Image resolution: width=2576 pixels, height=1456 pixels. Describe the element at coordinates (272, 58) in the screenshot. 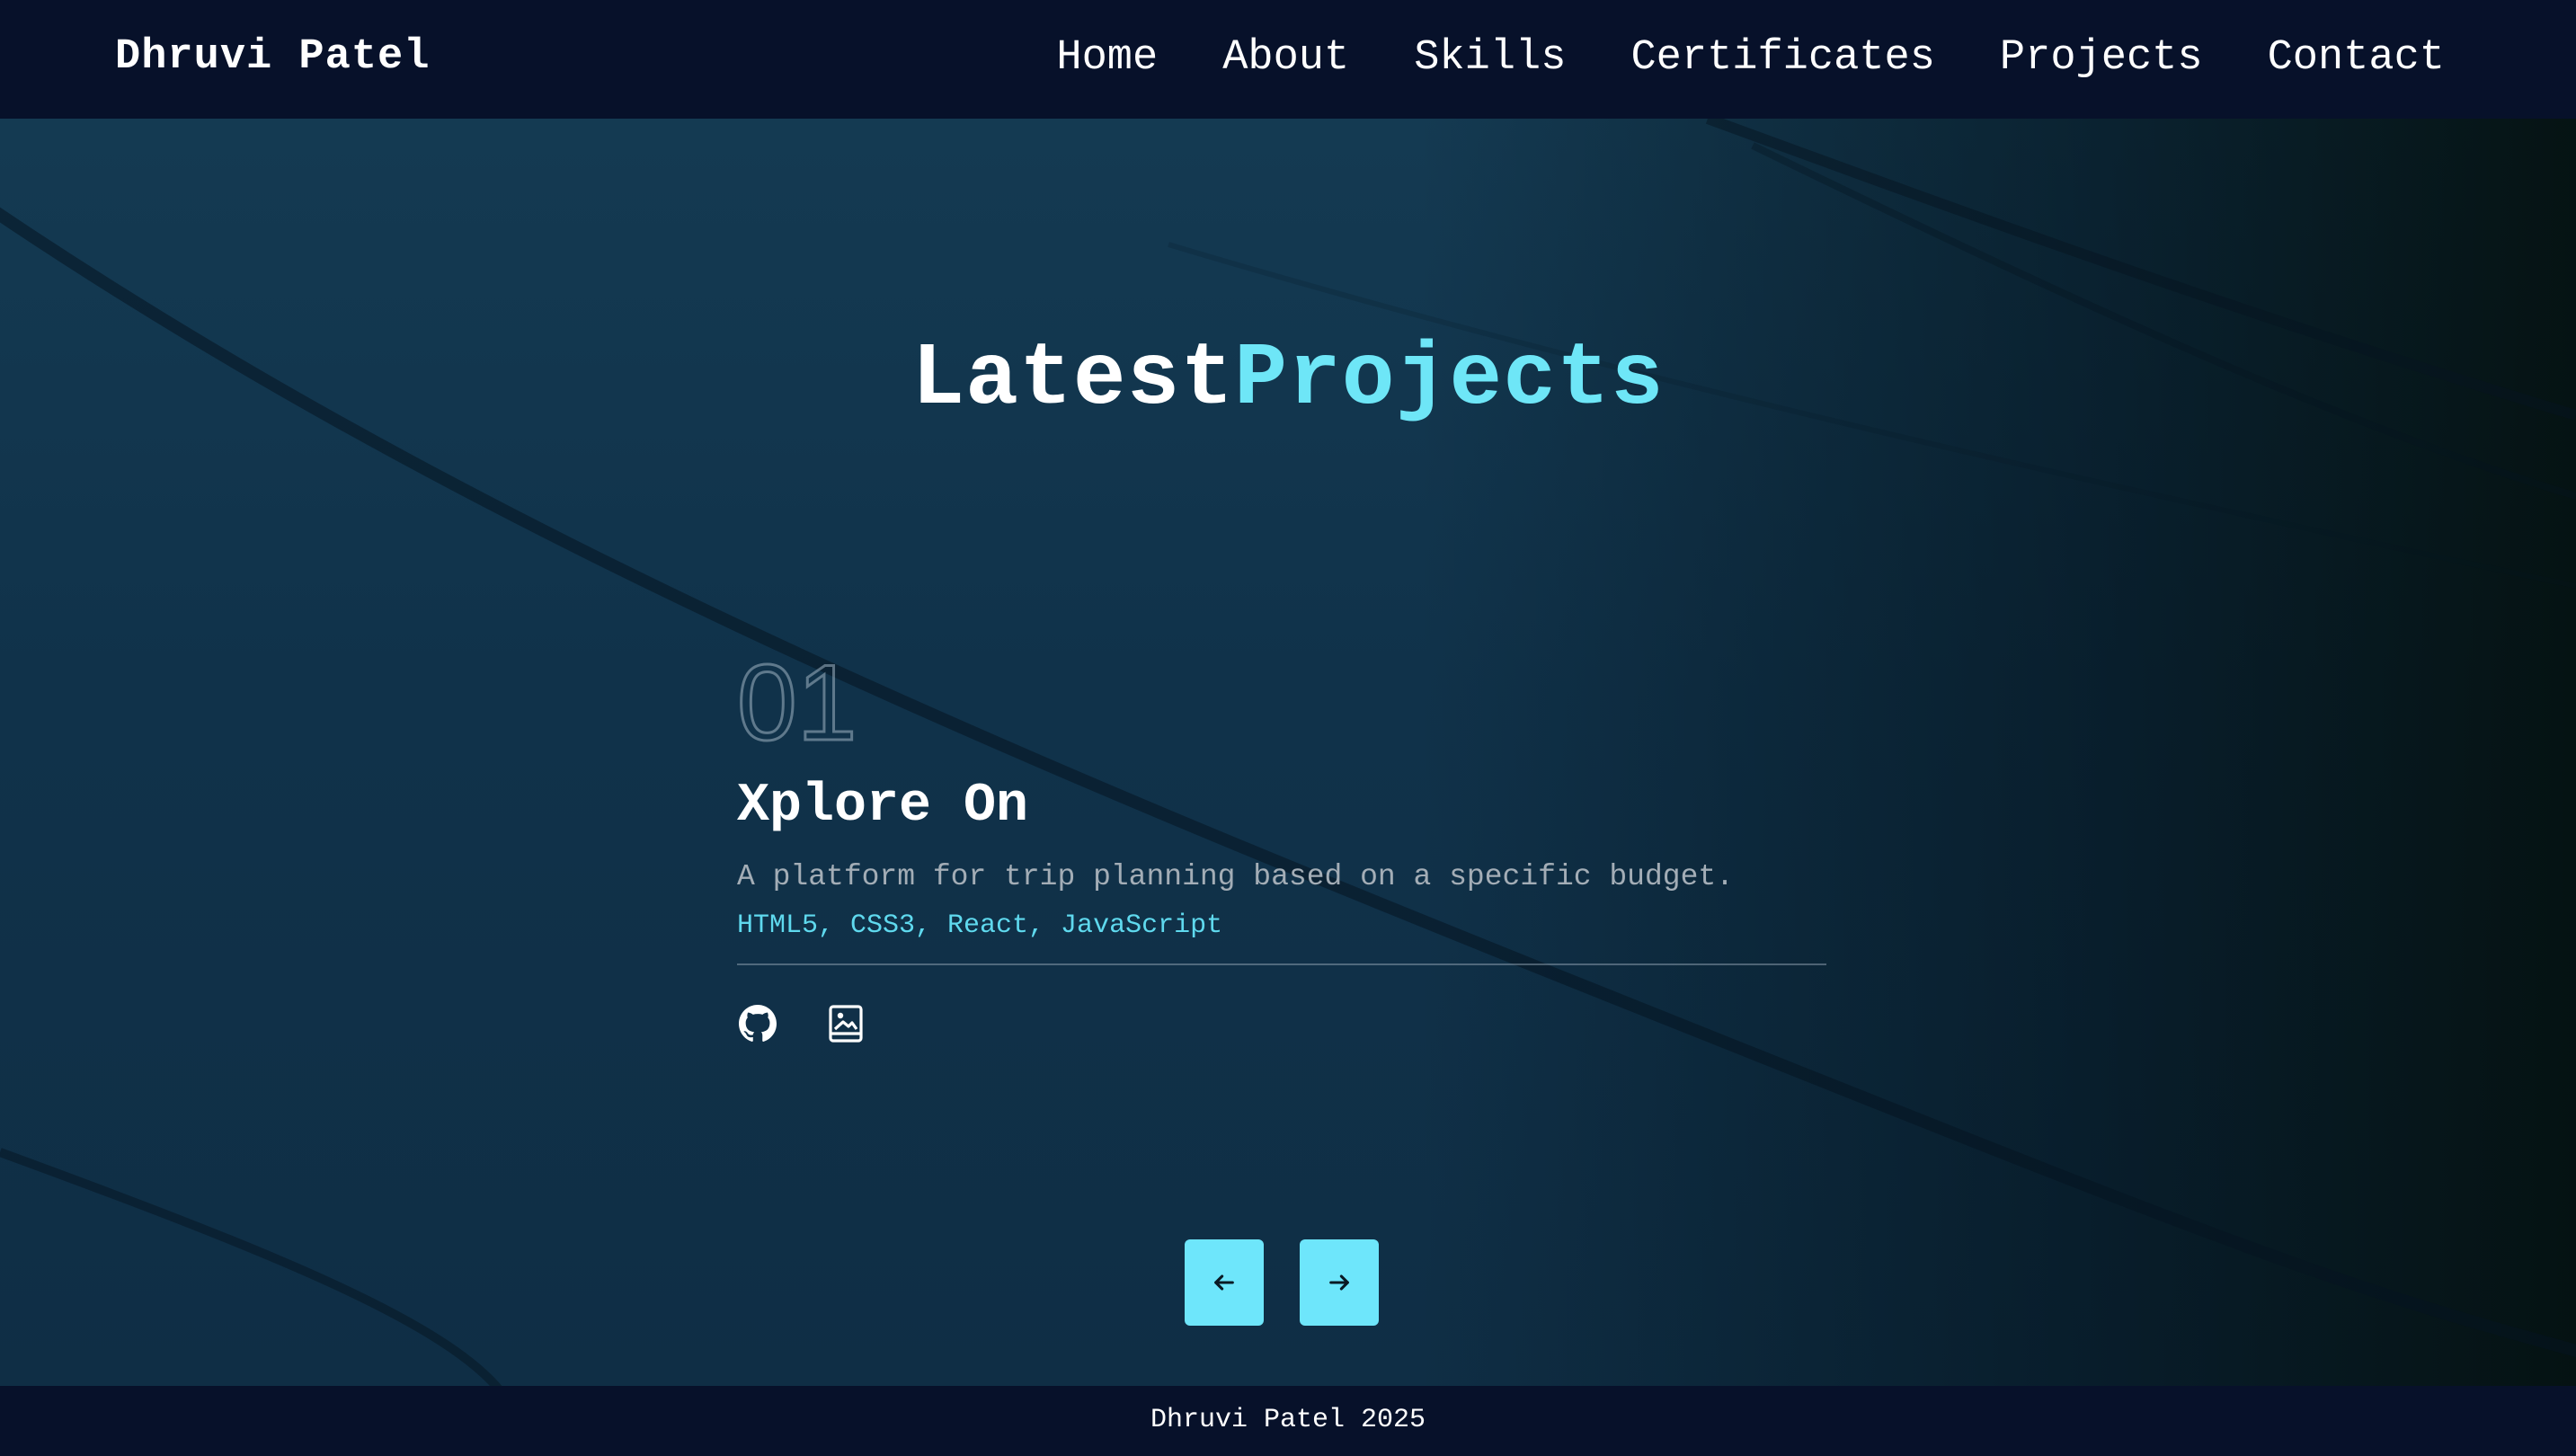

I see `brand-logo-text: Dhruvi Patel` at that location.